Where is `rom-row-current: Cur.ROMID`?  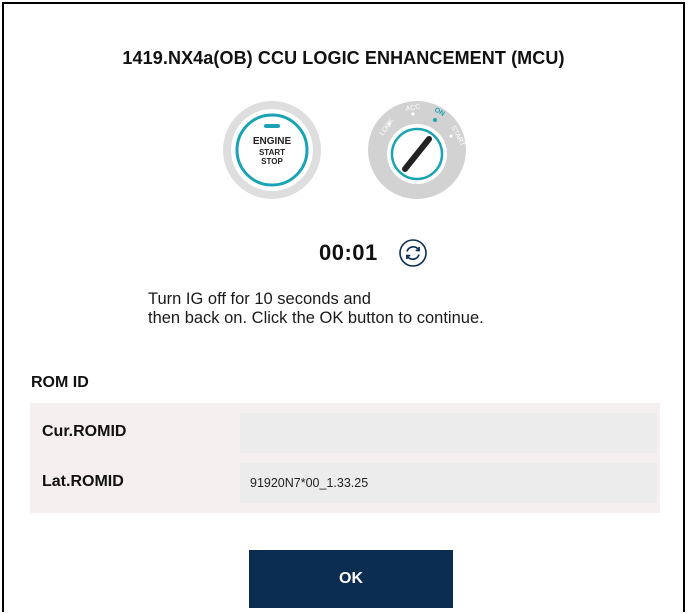
rom-row-current: Cur.ROMID is located at coordinates (345, 433).